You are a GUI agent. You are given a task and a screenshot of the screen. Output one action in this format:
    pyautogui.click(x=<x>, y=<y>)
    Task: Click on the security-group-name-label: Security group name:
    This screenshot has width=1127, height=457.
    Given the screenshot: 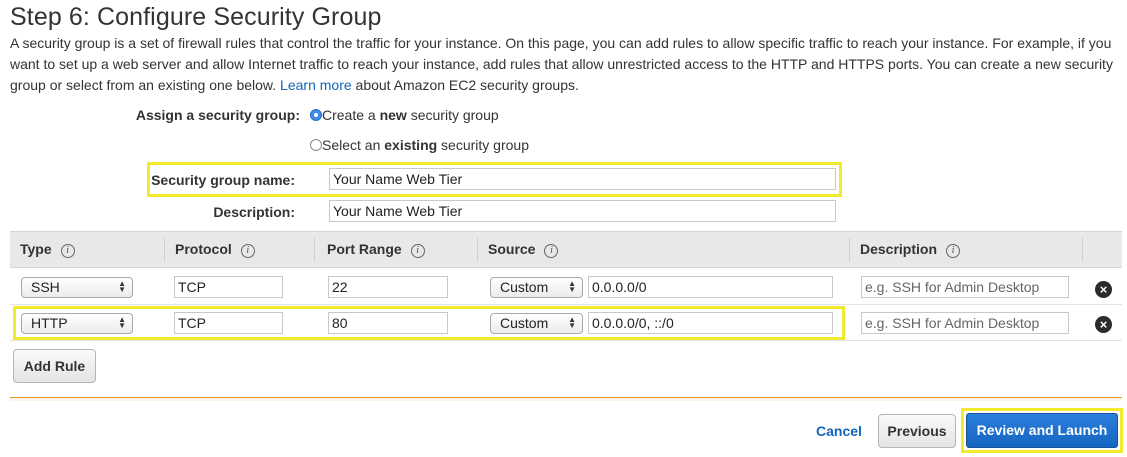 What is the action you would take?
    pyautogui.click(x=223, y=180)
    